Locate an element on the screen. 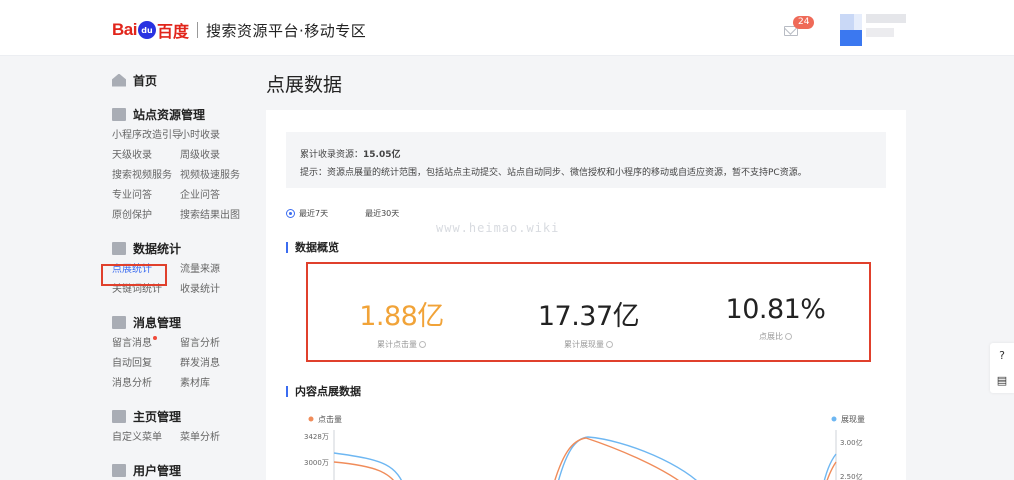  baidu-logo: Bai du 百度 搜索资源平台·移动专区 is located at coordinates (239, 30).